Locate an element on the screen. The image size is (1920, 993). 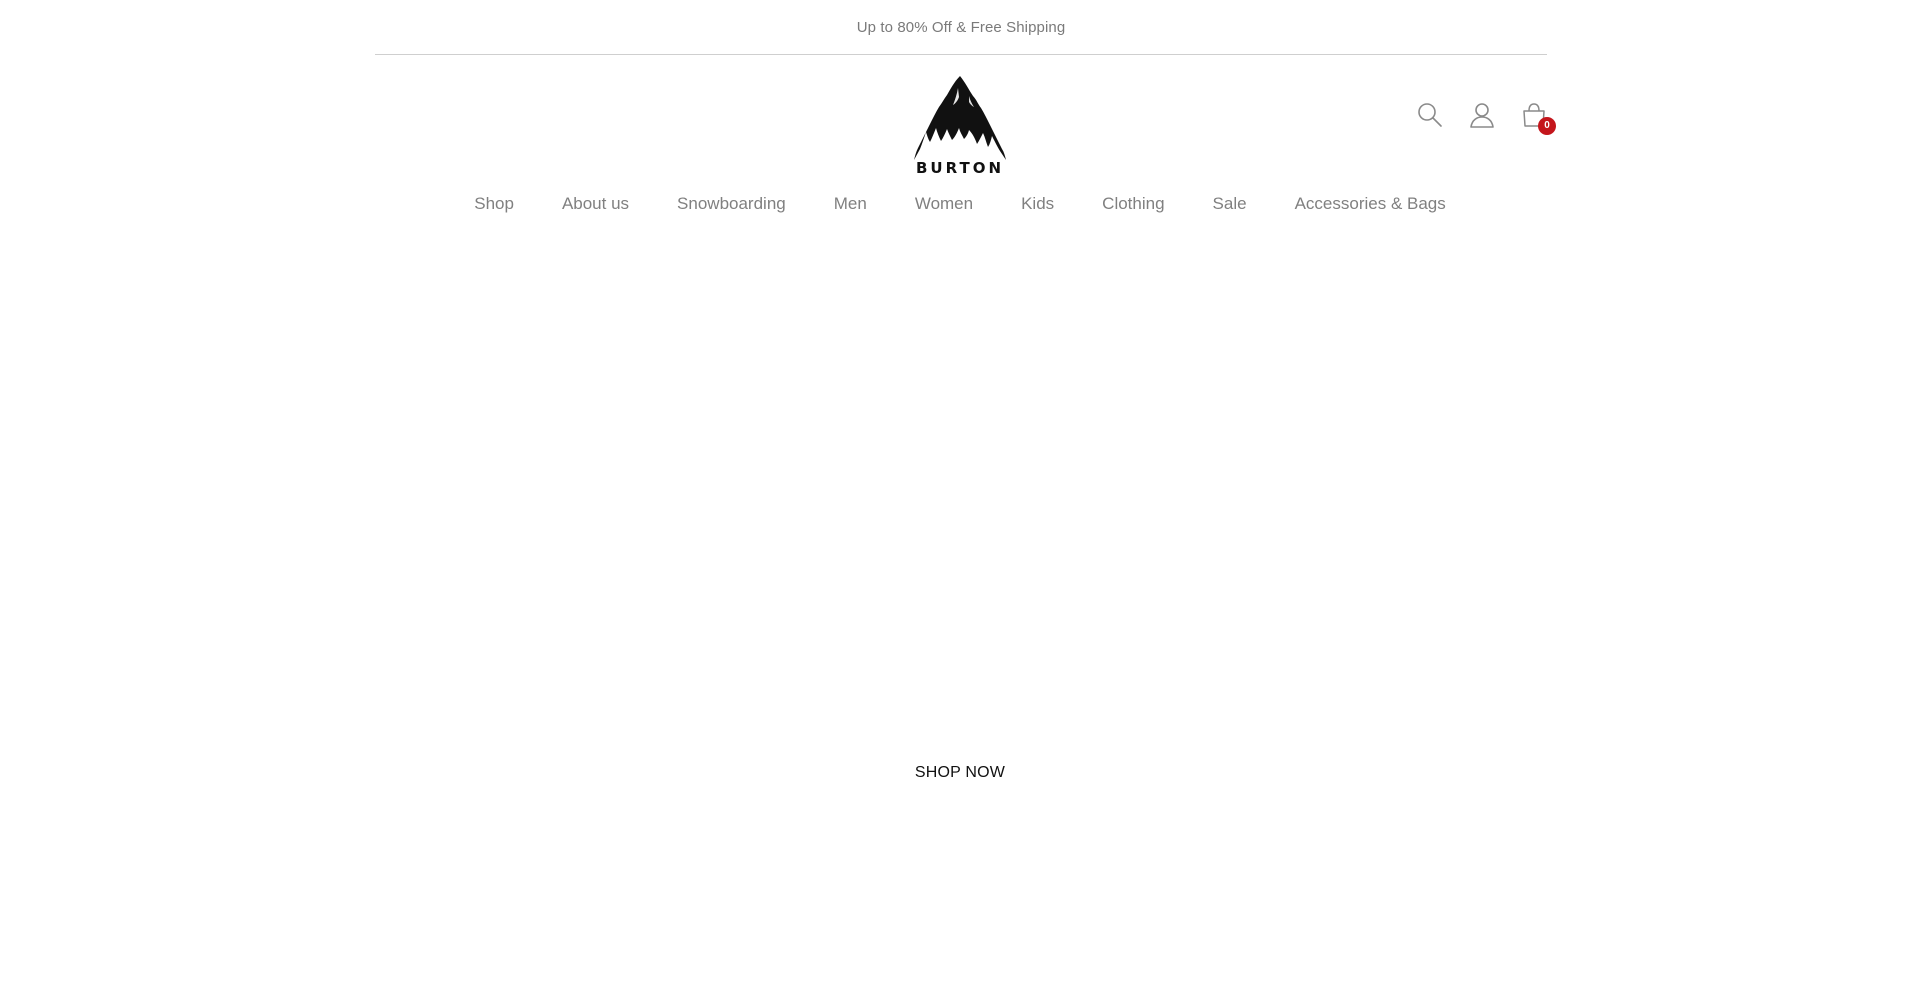
shop-now-button: SHOP NOW is located at coordinates (960, 772).